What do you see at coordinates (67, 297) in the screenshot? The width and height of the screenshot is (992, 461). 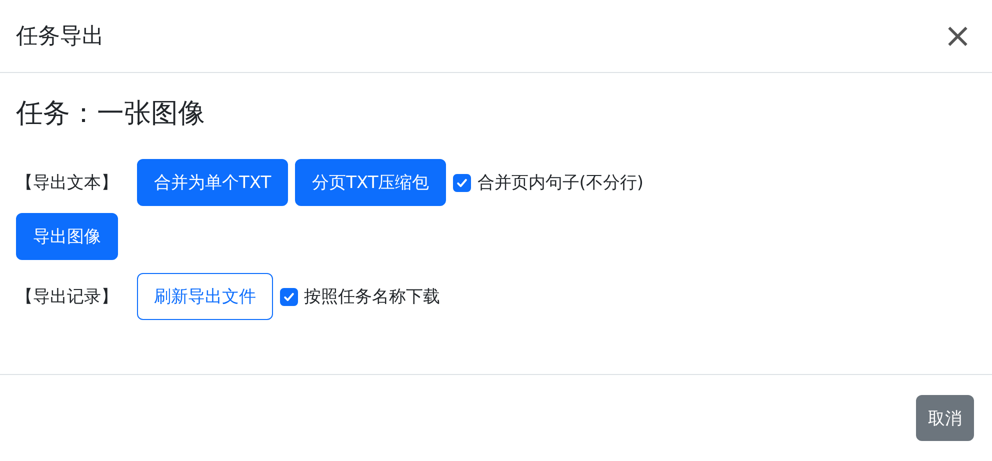 I see `section-label: 【导出记录】` at bounding box center [67, 297].